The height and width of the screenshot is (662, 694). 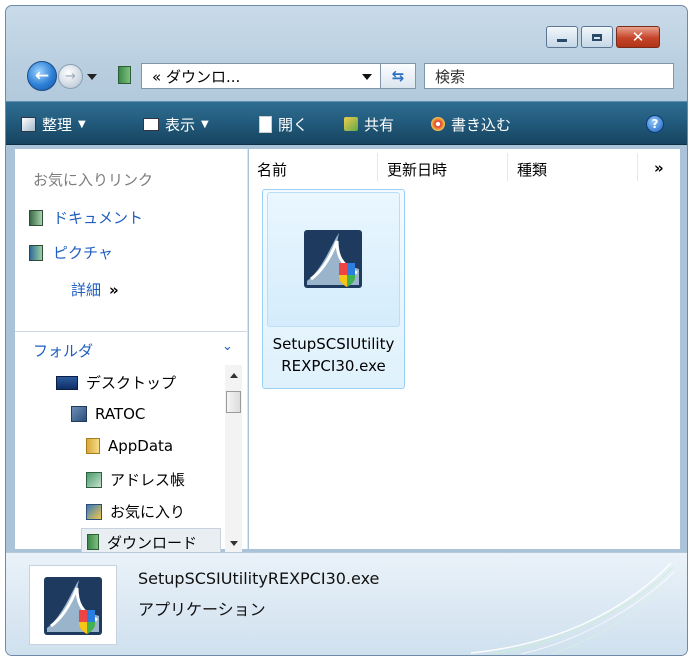 What do you see at coordinates (152, 542) in the screenshot?
I see `tree-item-label: ダウンロード` at bounding box center [152, 542].